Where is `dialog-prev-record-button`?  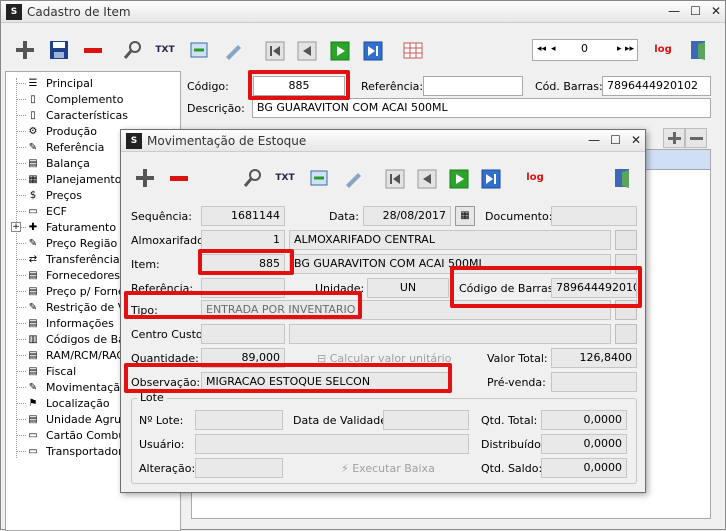 dialog-prev-record-button is located at coordinates (427, 179).